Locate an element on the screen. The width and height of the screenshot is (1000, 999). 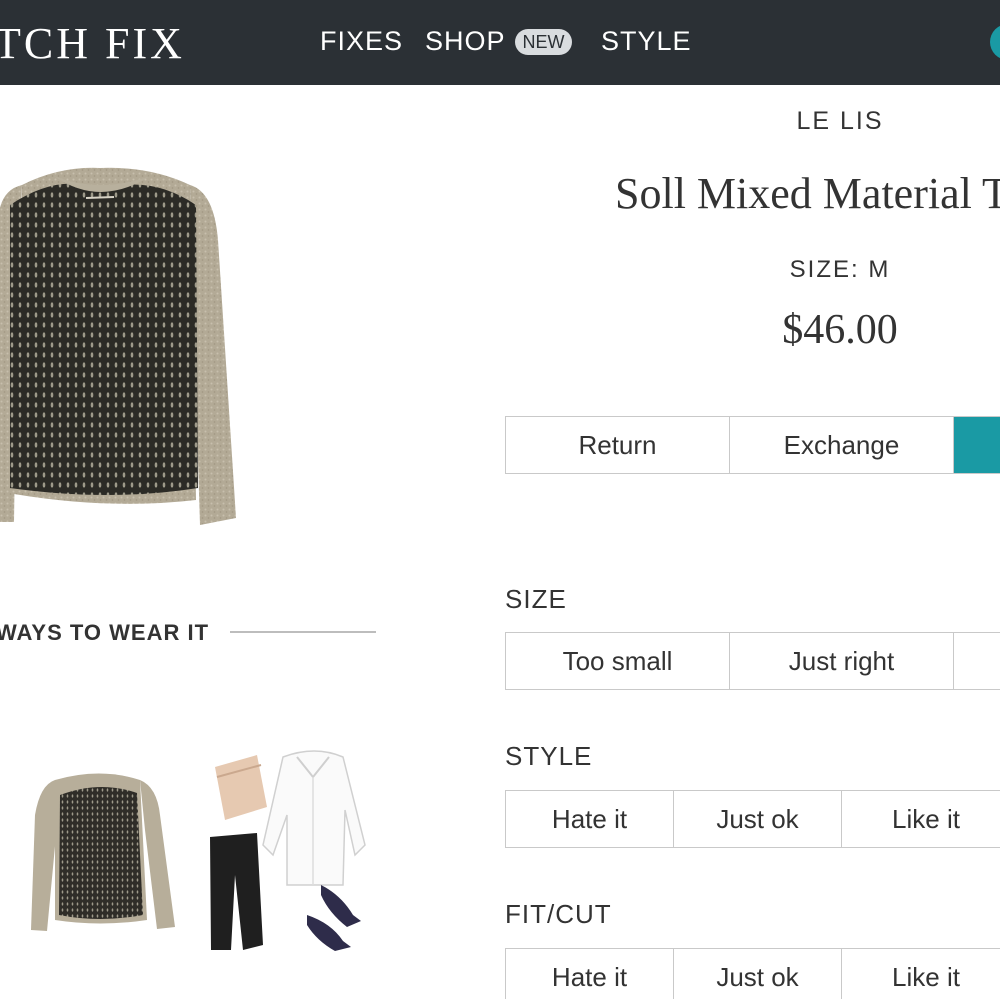
outfit-image is located at coordinates (198, 850).